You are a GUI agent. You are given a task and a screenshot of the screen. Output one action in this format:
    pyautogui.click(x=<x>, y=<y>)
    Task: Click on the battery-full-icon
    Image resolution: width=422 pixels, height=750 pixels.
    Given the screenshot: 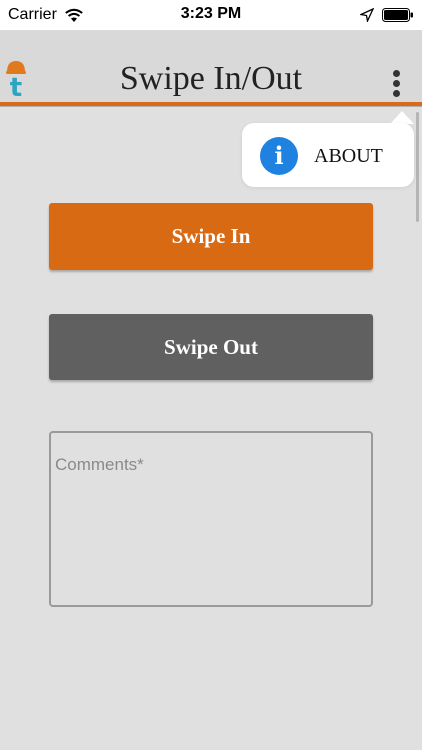 What is the action you would take?
    pyautogui.click(x=397, y=15)
    